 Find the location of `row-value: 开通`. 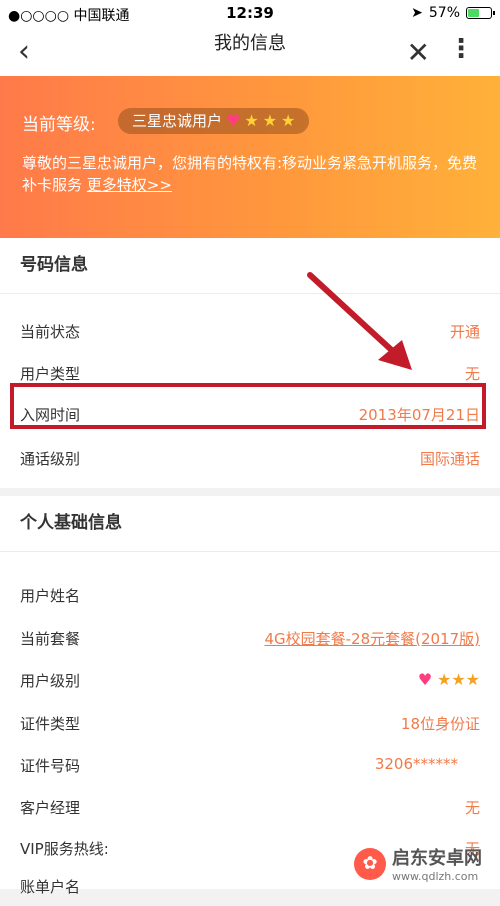

row-value: 开通 is located at coordinates (464, 332).